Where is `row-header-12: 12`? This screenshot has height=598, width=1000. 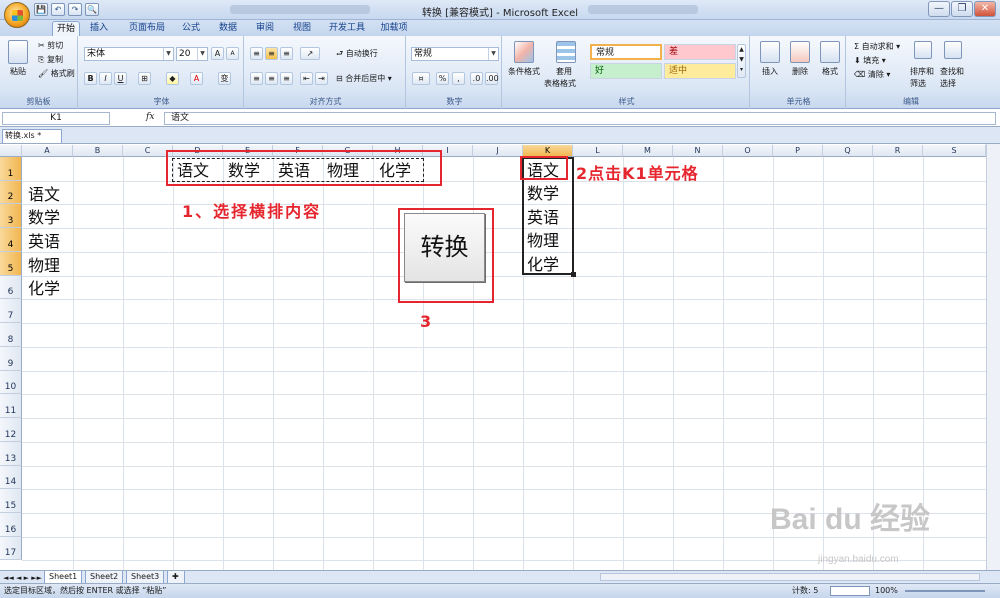 row-header-12: 12 is located at coordinates (11, 430).